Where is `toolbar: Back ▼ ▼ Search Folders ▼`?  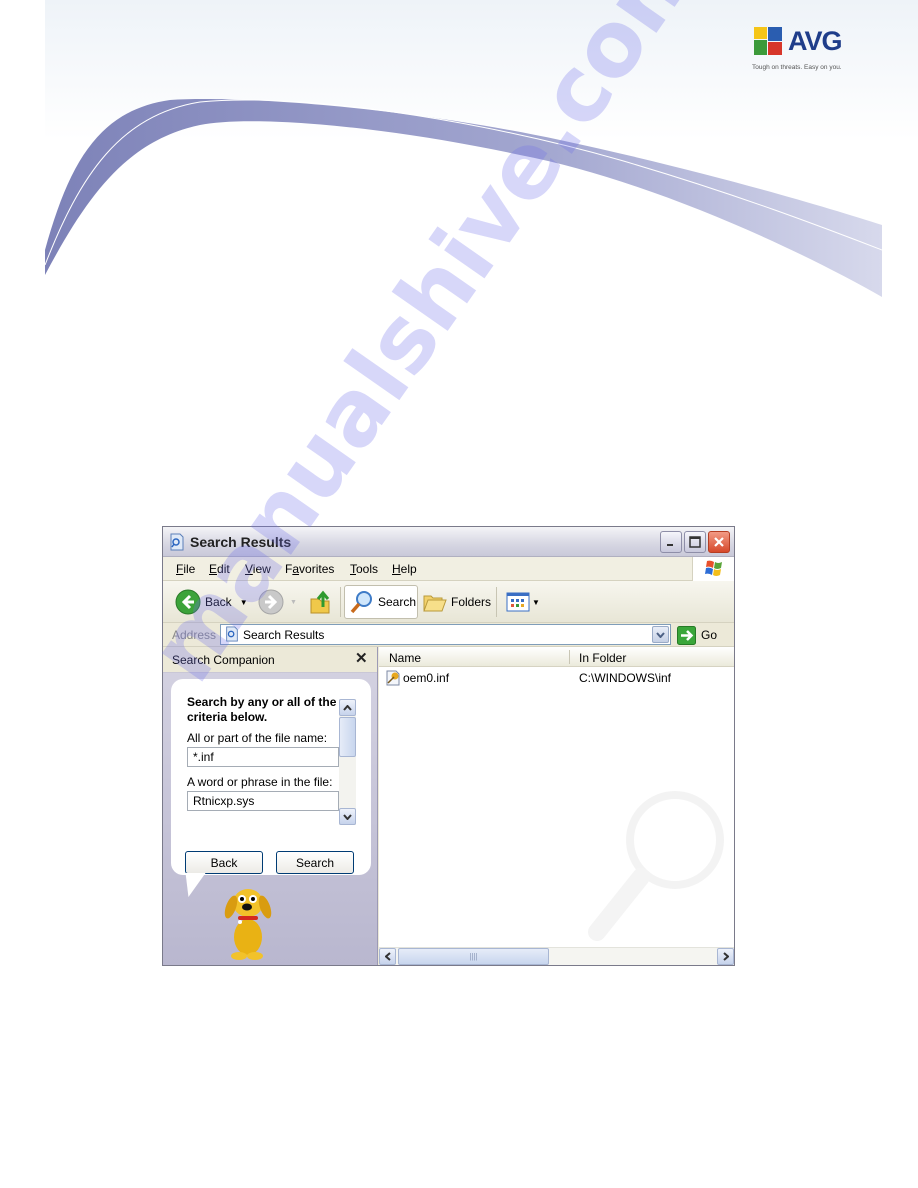
toolbar: Back ▼ ▼ Search Folders ▼ is located at coordinates (448, 602).